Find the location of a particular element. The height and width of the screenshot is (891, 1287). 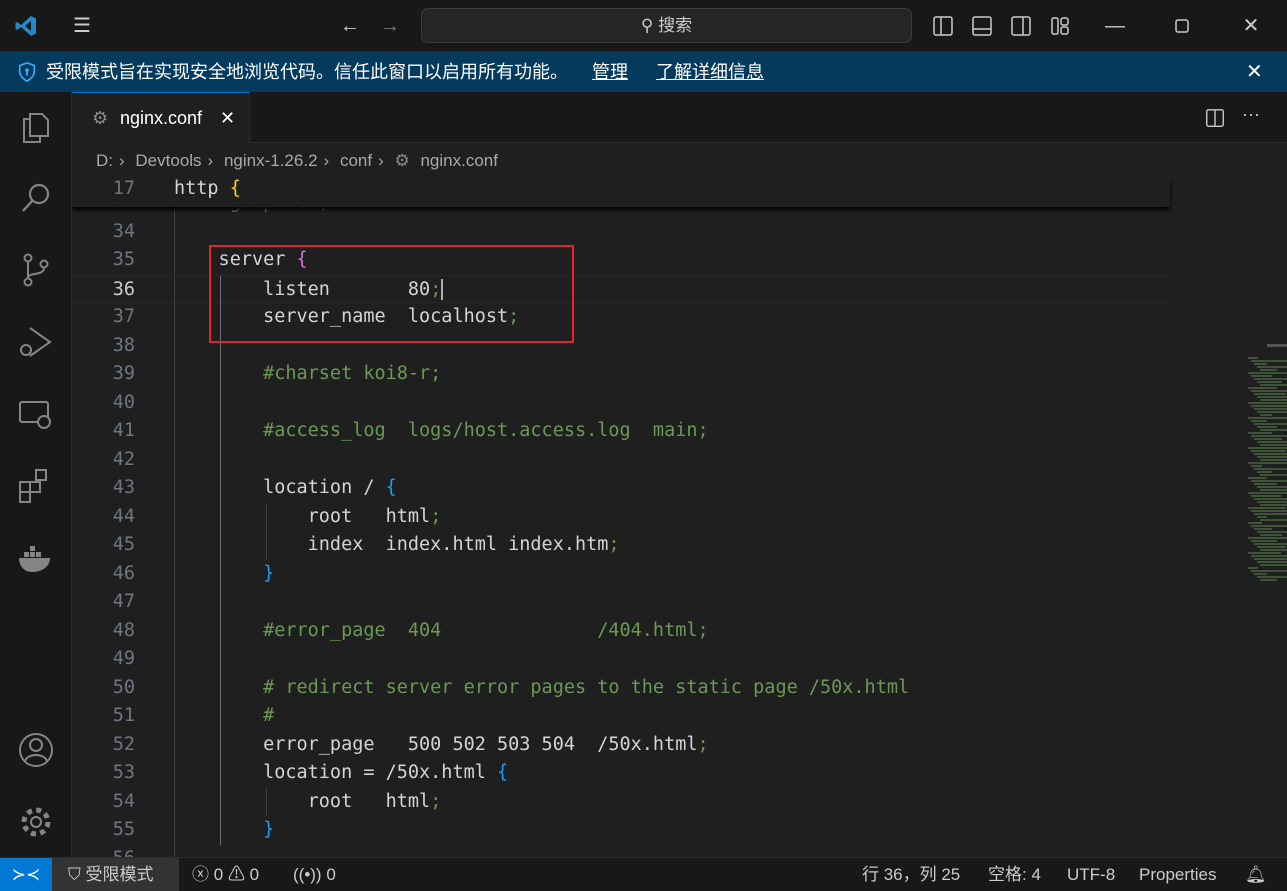

extensions-icon is located at coordinates (36, 486).